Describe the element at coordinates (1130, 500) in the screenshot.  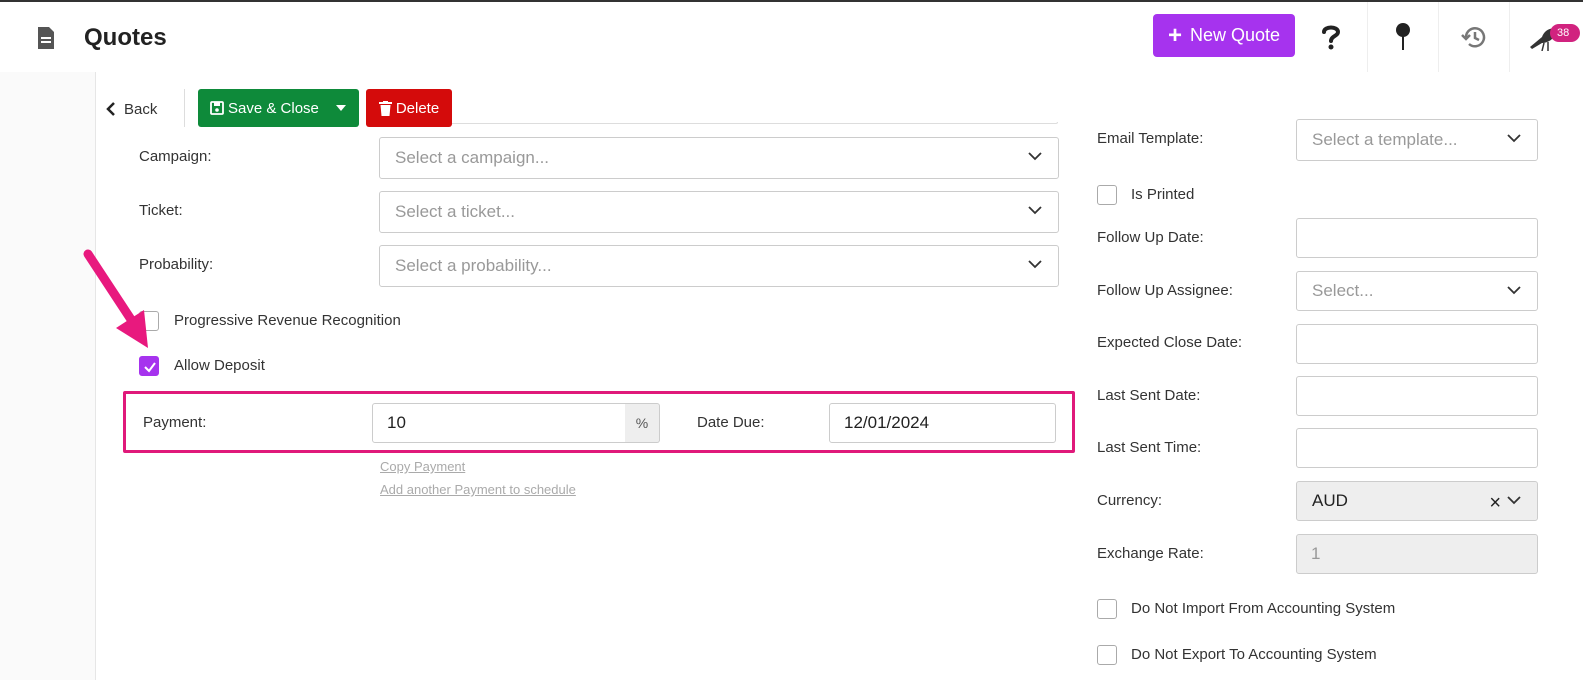
I see `currency-label: Currency:` at that location.